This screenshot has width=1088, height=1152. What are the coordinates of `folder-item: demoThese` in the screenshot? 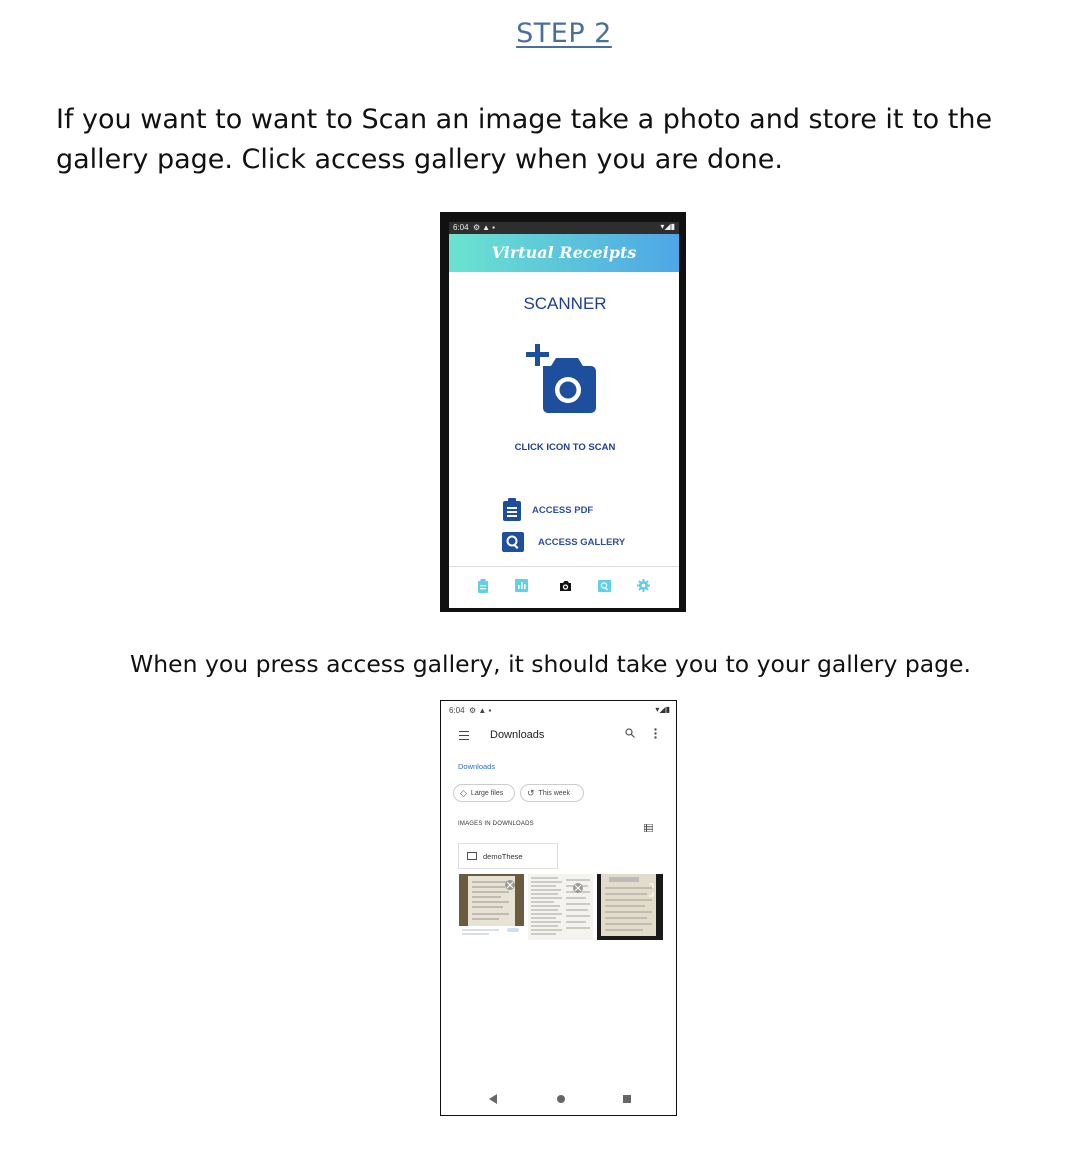 It's located at (508, 856).